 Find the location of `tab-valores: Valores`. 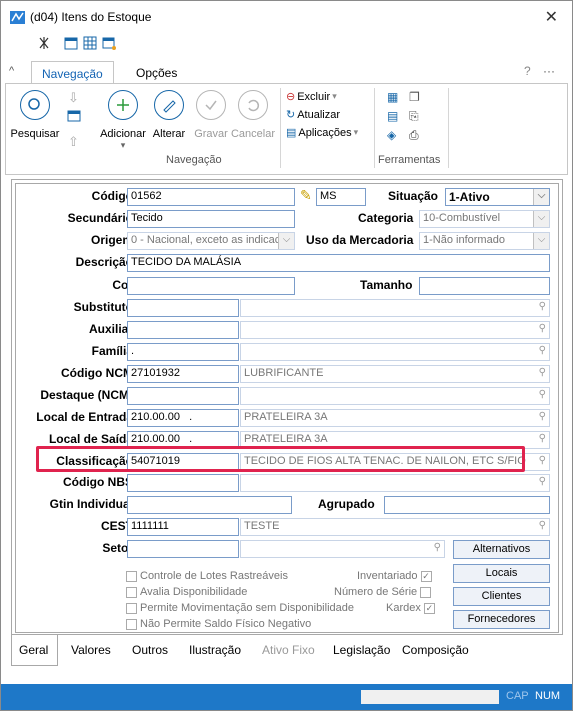

tab-valores: Valores is located at coordinates (91, 650).